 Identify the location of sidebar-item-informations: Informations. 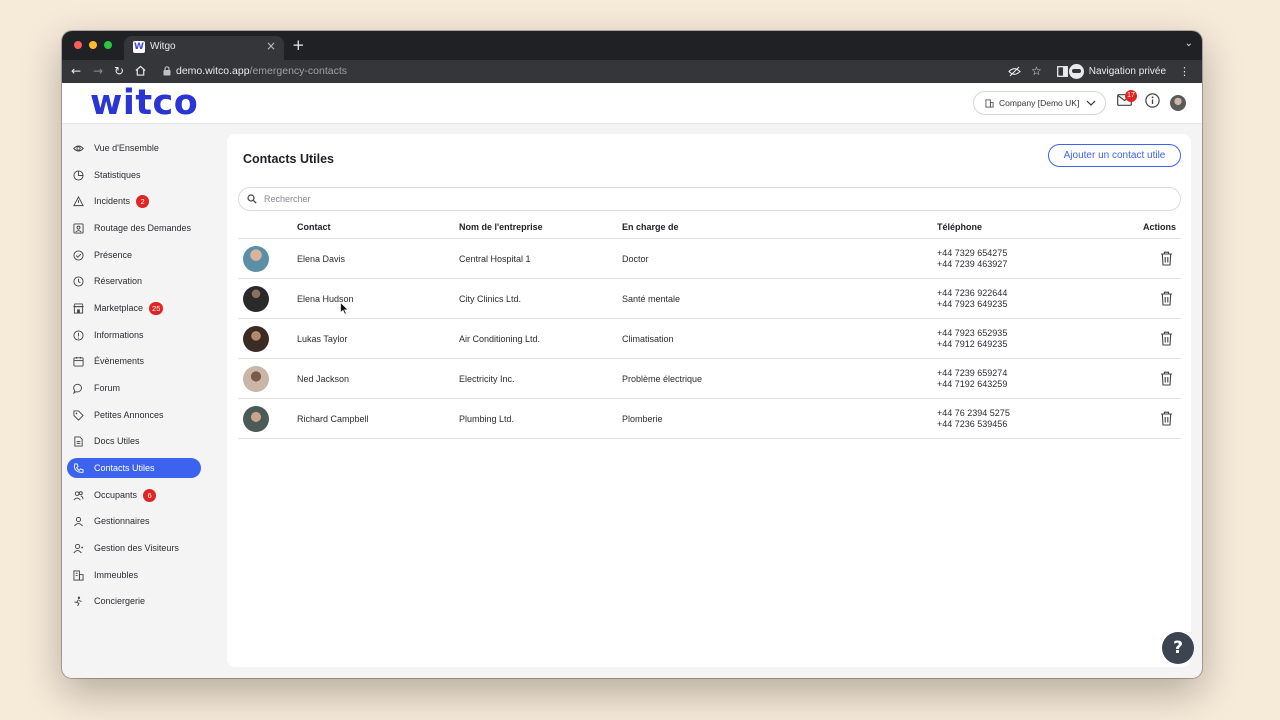
(134, 335).